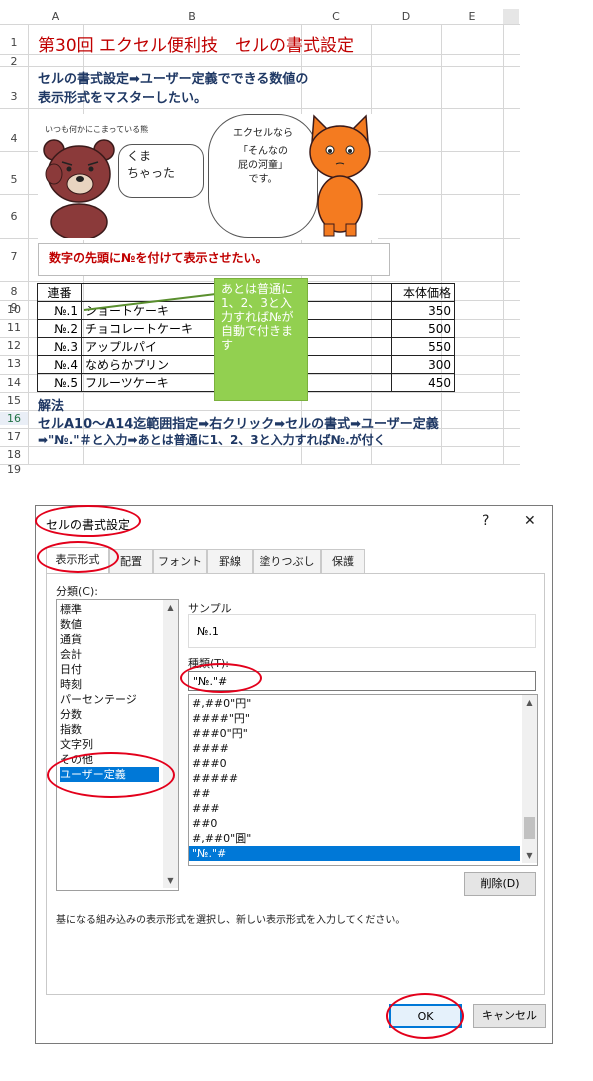 This screenshot has width=593, height=1081. What do you see at coordinates (59, 310) in the screenshot?
I see `cell-number: №.1` at bounding box center [59, 310].